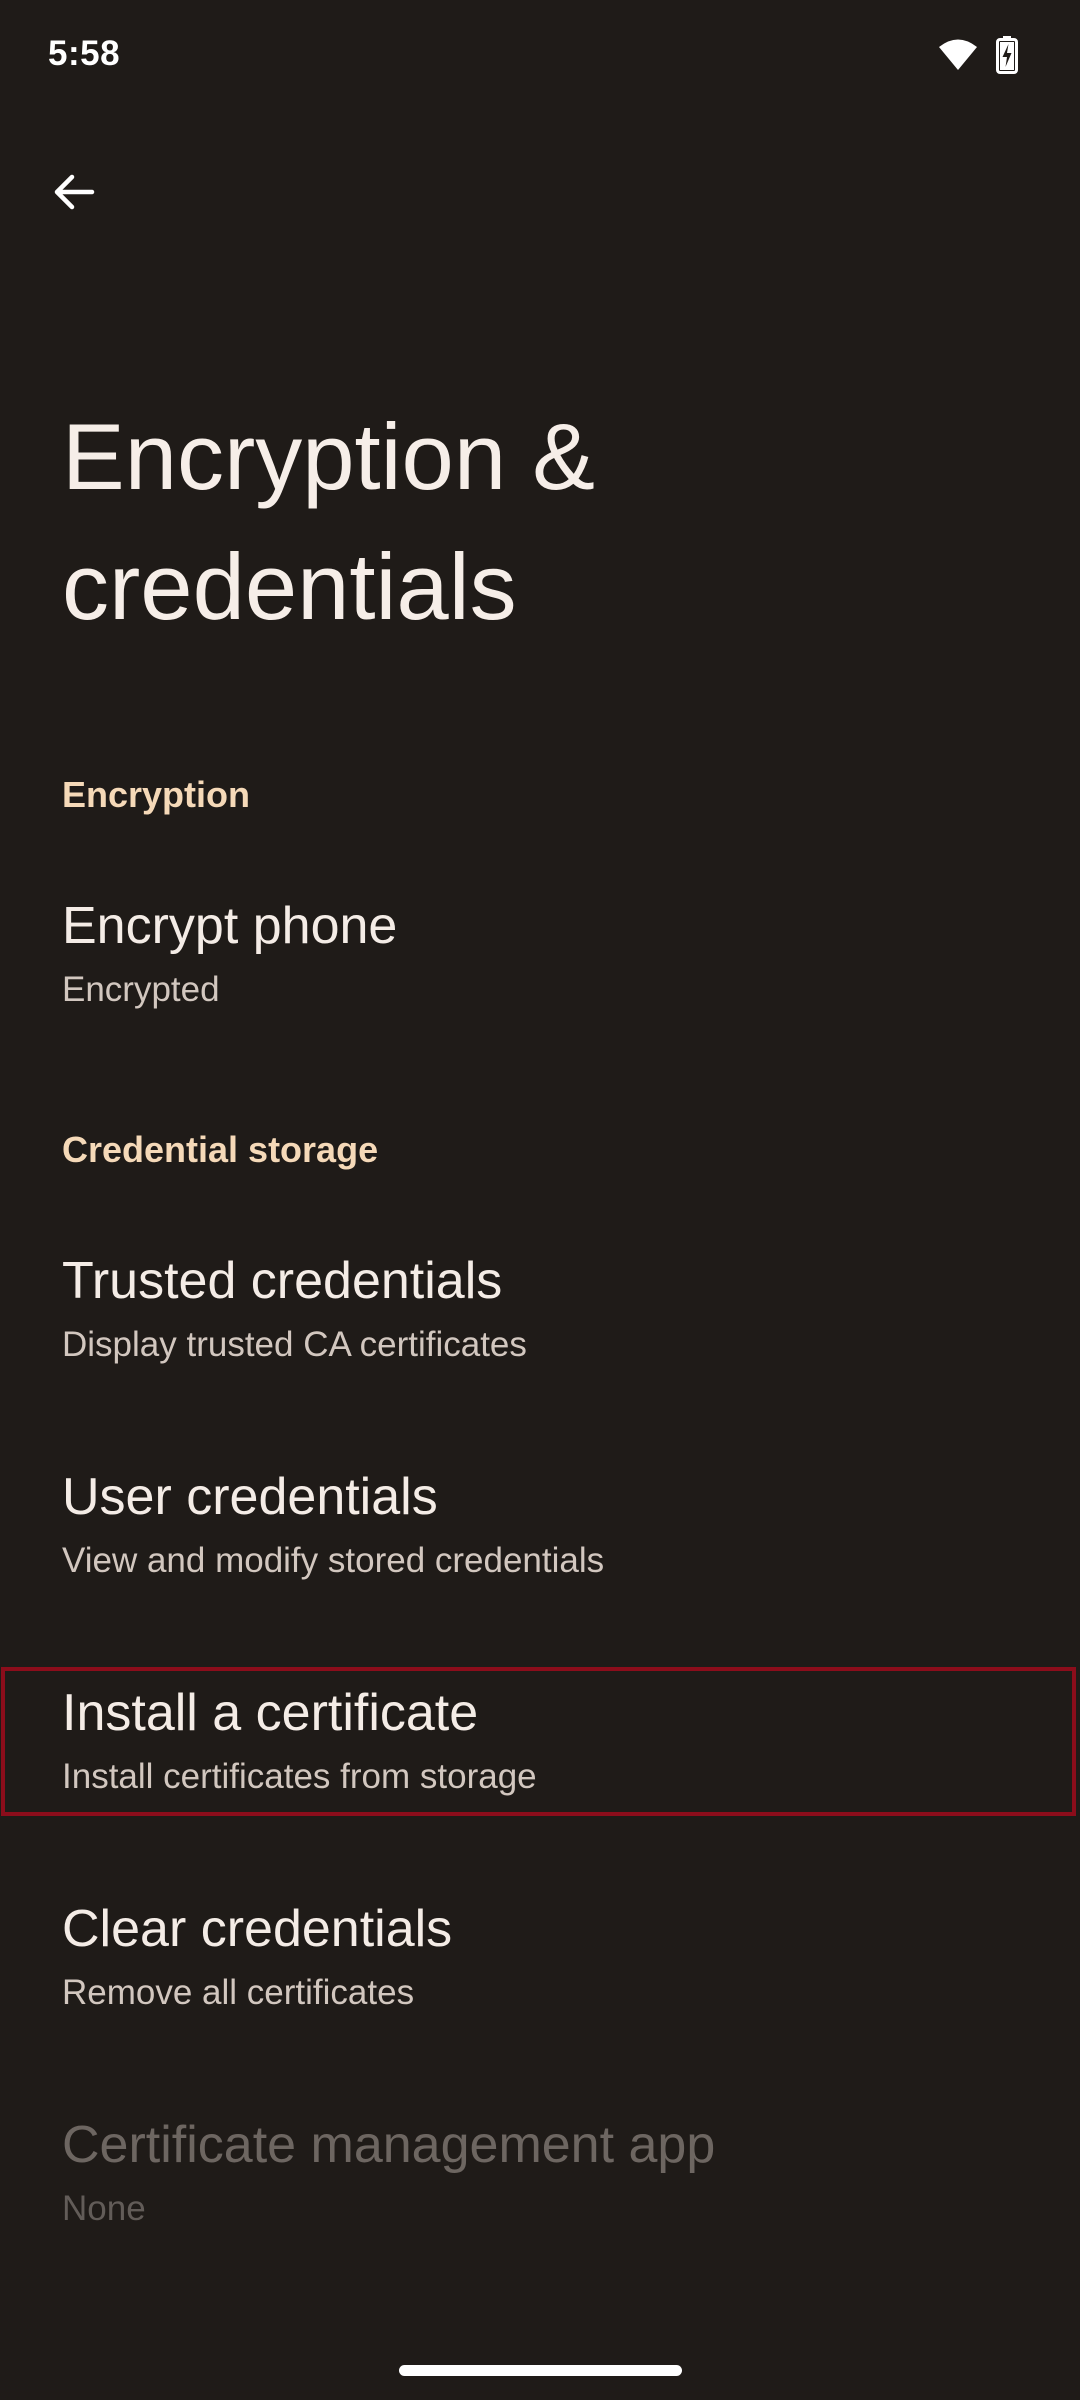 The image size is (1080, 2400). Describe the element at coordinates (540, 947) in the screenshot. I see `pref-encrypt-phone: Encrypt phone Encrypted` at that location.